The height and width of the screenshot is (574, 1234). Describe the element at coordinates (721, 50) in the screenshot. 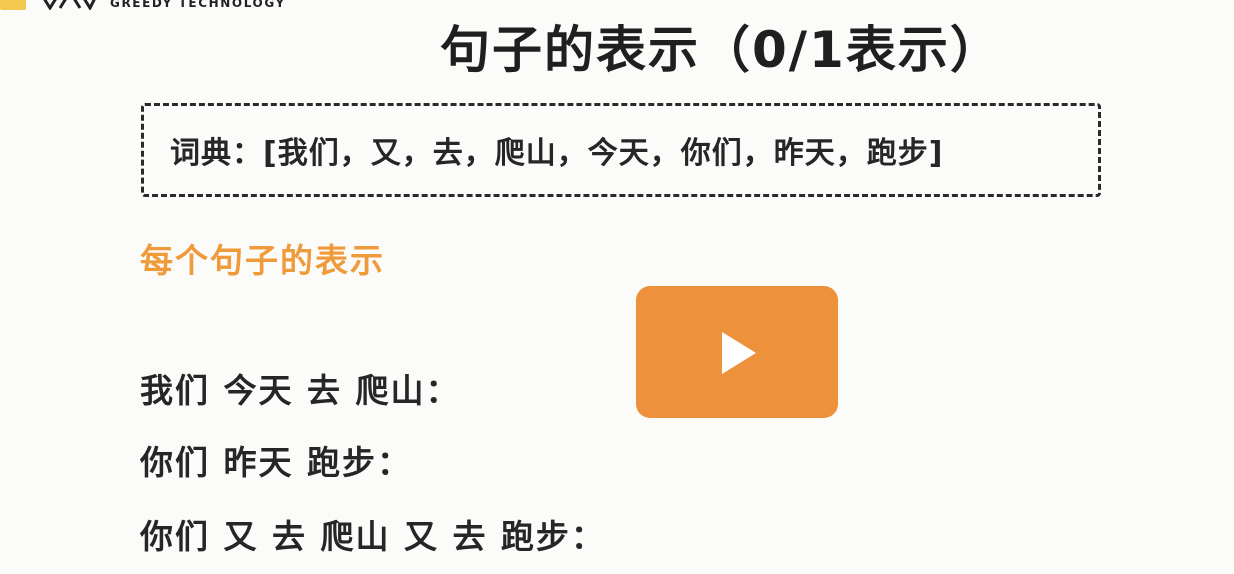

I see `slide-title: 句子的表示（0/1表示）` at that location.